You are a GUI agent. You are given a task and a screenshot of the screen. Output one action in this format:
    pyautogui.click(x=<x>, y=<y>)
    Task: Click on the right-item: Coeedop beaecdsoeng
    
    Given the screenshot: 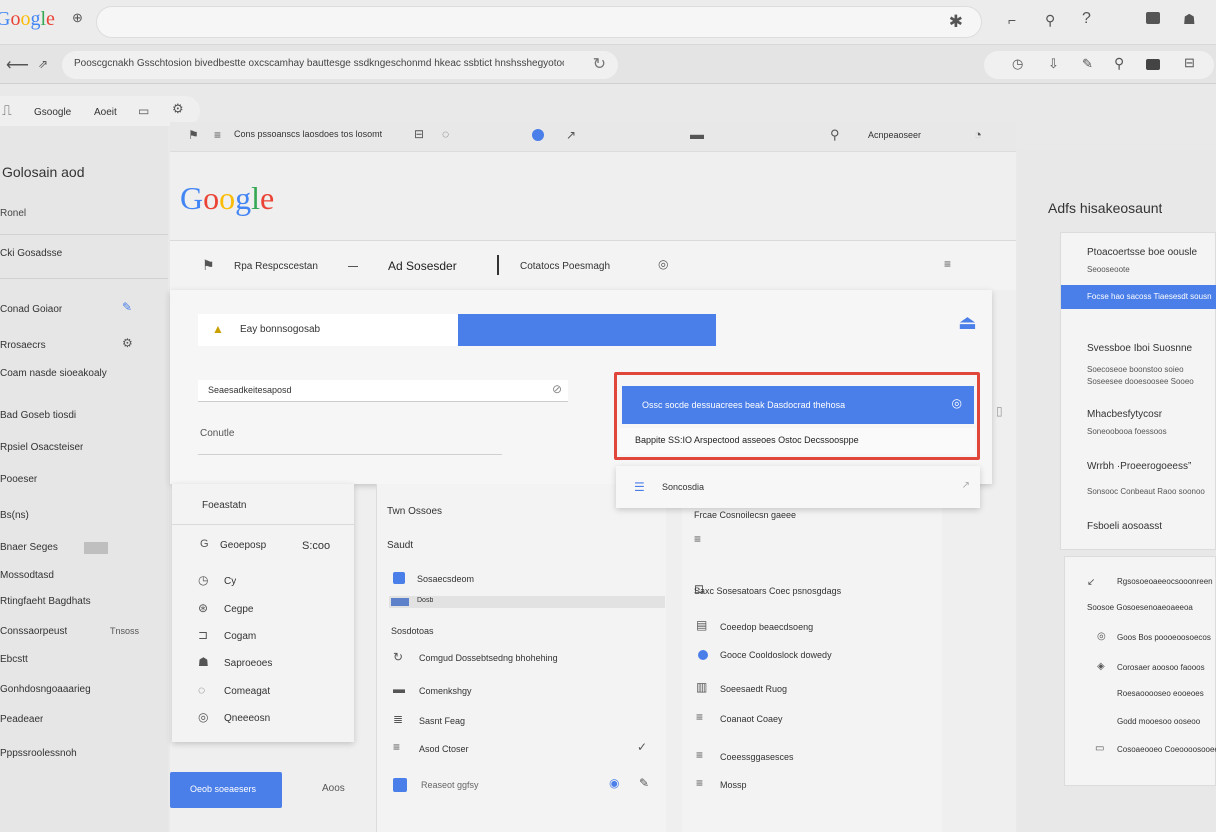 What is the action you would take?
    pyautogui.click(x=766, y=627)
    